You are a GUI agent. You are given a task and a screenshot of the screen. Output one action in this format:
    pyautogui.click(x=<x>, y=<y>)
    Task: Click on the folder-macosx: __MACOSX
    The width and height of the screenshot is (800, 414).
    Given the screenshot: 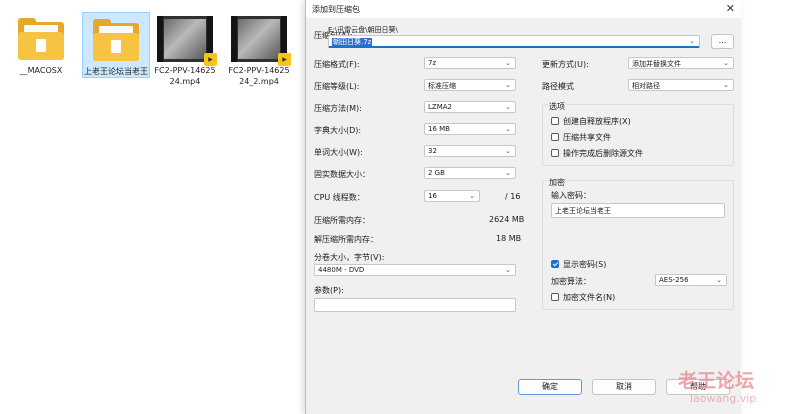 What is the action you would take?
    pyautogui.click(x=41, y=44)
    